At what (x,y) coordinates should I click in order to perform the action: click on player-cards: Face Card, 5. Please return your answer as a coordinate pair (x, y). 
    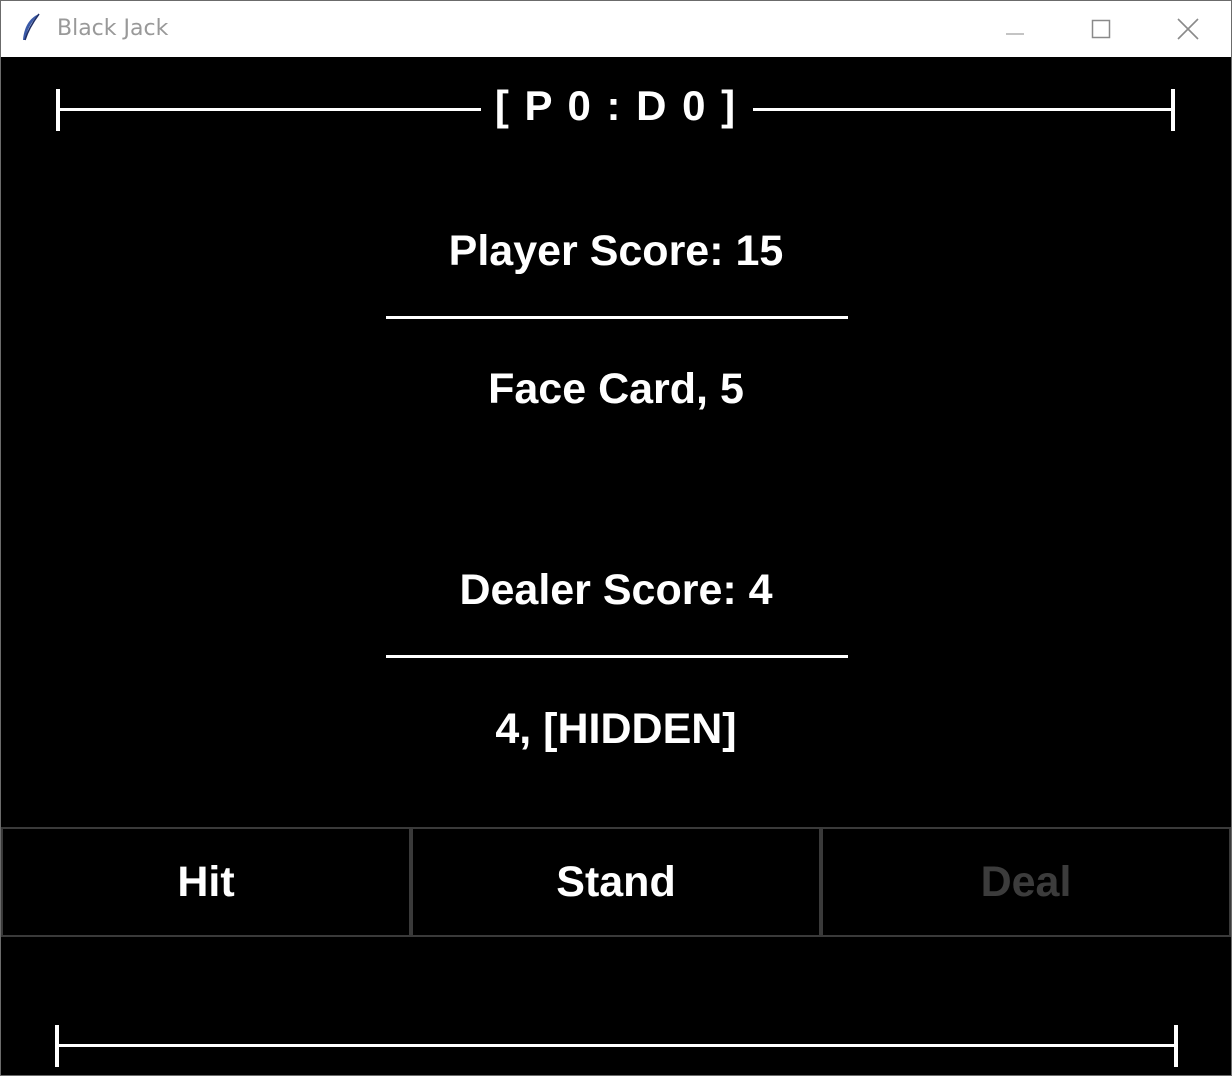
    Looking at the image, I should click on (616, 389).